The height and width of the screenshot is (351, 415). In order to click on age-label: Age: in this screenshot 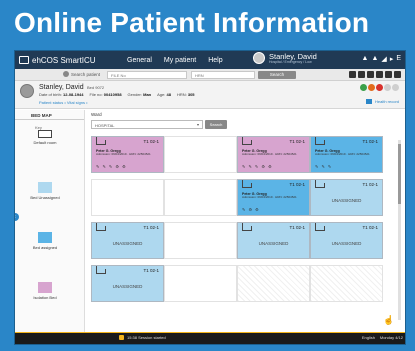, I will do `click(161, 94)`.